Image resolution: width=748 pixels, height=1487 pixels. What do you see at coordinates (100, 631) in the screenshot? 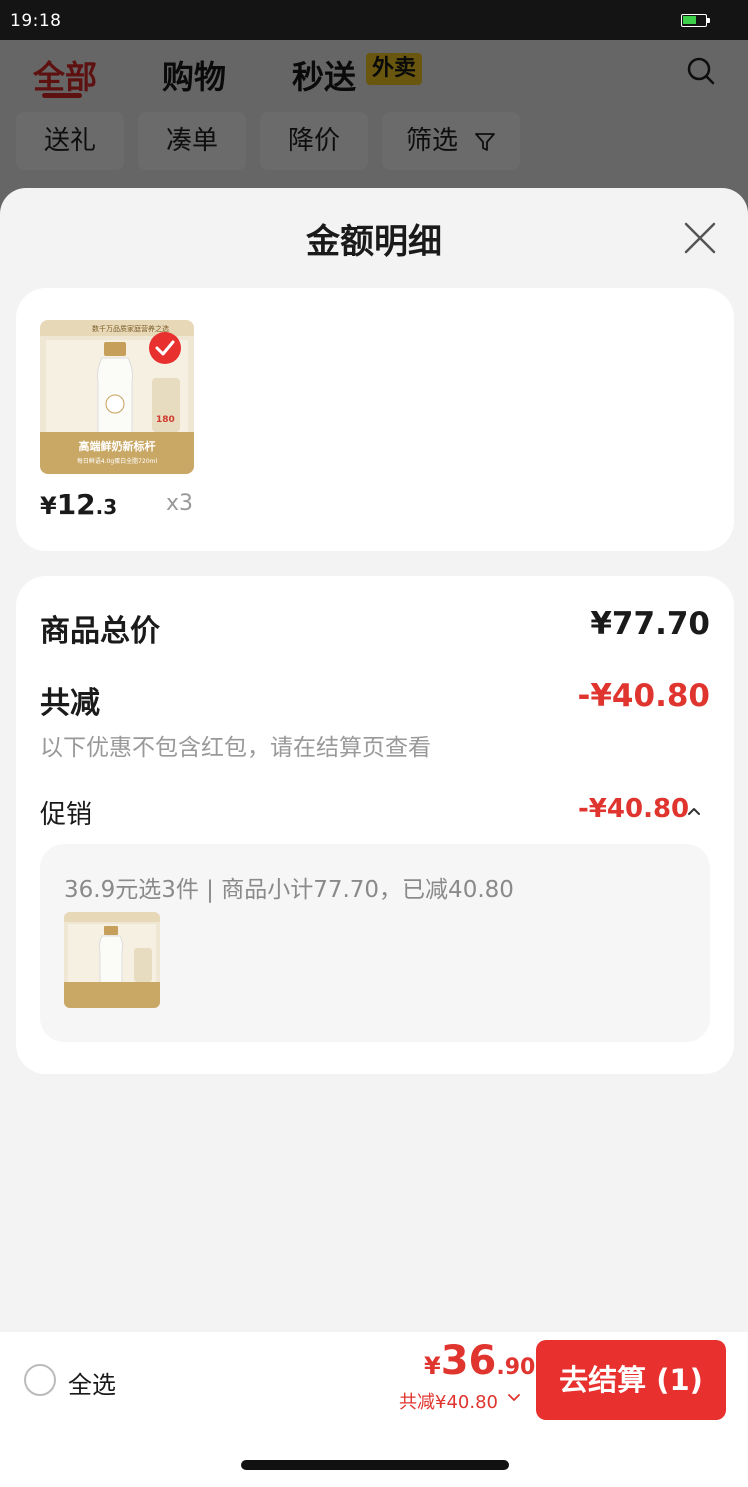
I see `total-label: 商品总价` at bounding box center [100, 631].